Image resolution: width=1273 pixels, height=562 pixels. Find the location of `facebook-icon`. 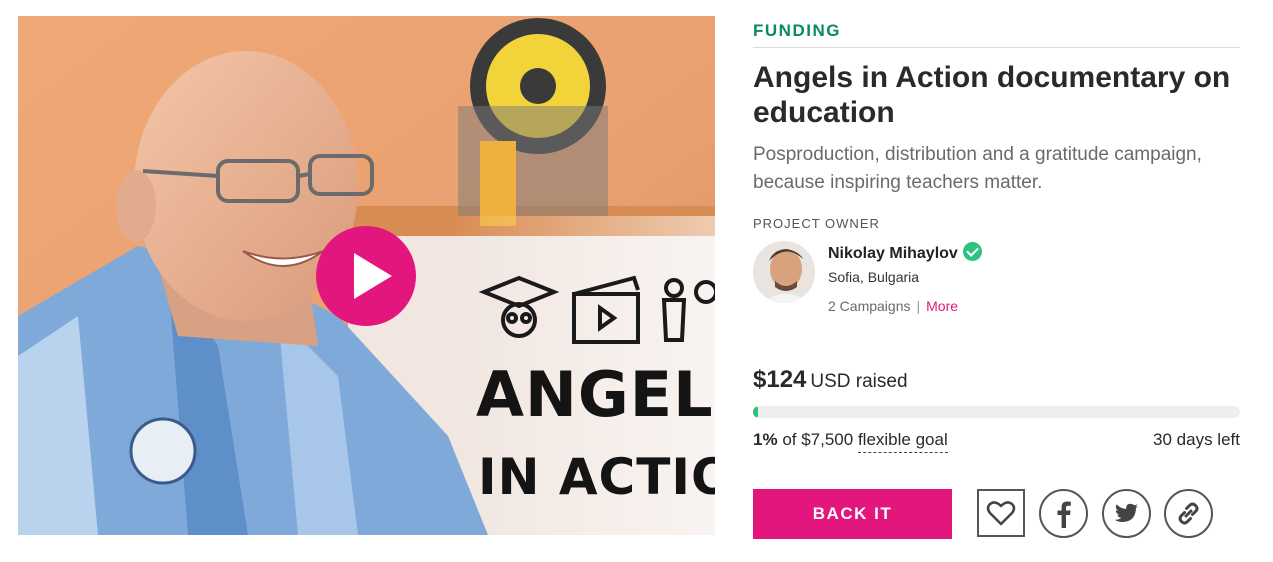

facebook-icon is located at coordinates (1064, 514).